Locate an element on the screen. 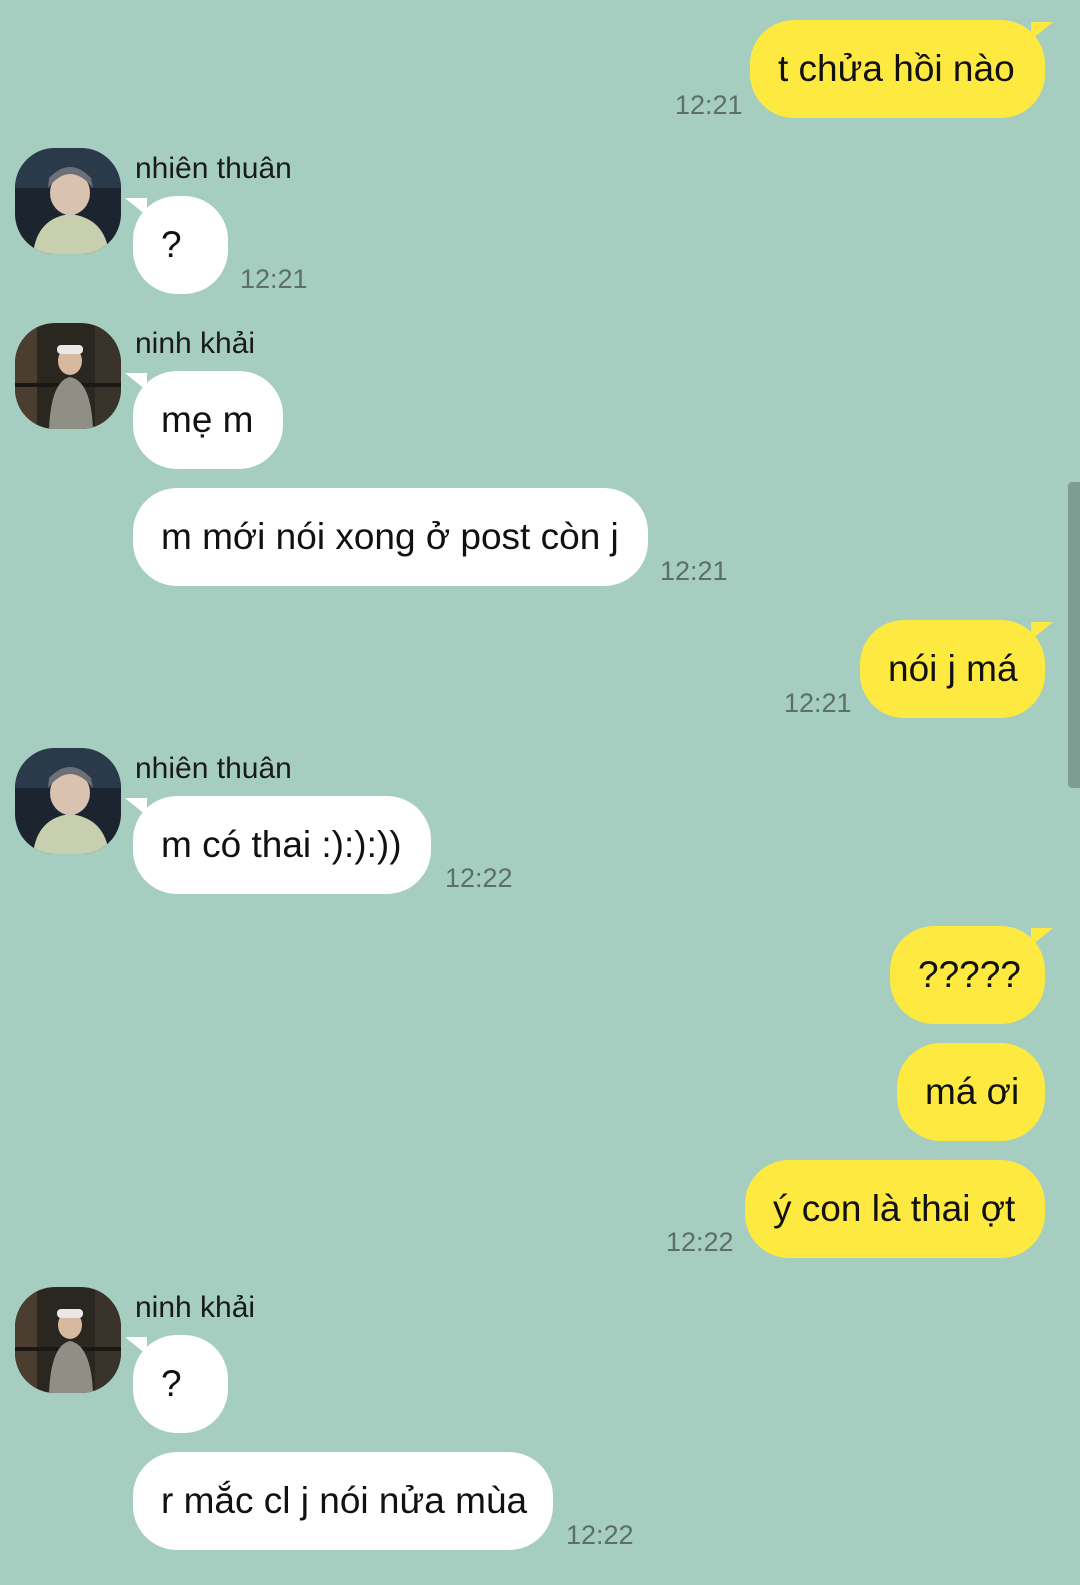  incoming-message: m mới nói xong ở post còn j is located at coordinates (390, 537).